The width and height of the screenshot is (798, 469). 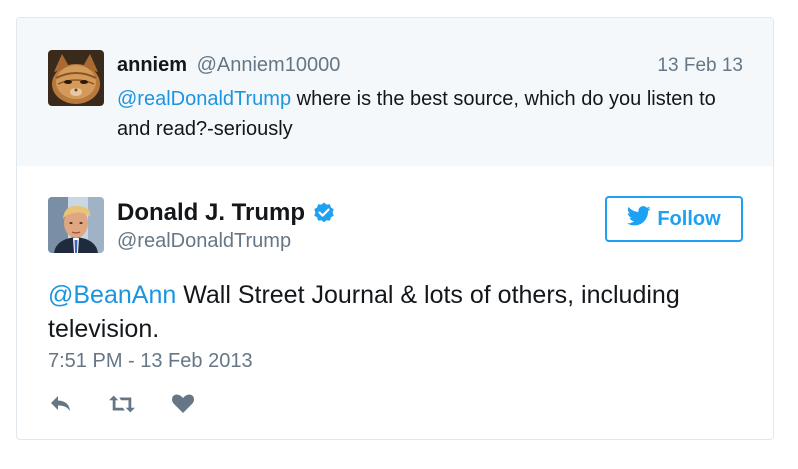 I want to click on reply-author-handle: @Anniem10000, so click(x=269, y=65).